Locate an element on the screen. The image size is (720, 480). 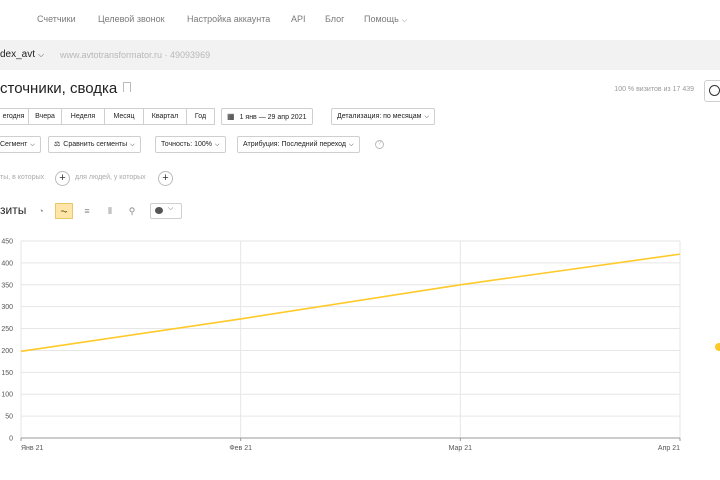
x-tick-label: Янв 21 is located at coordinates (32, 448).